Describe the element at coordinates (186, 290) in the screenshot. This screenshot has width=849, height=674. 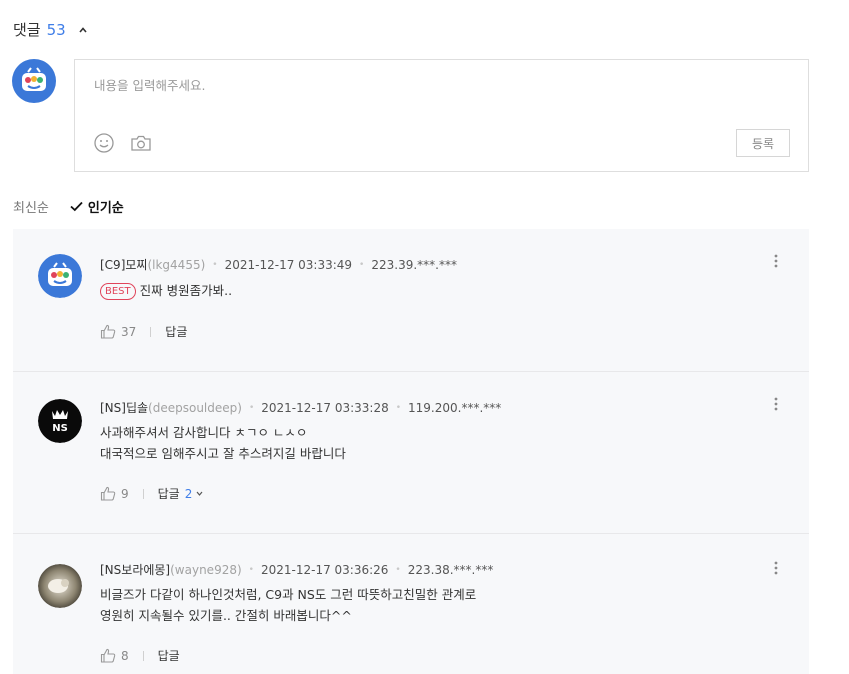
I see `comment-line: 진짜 병원좀가봐..` at that location.